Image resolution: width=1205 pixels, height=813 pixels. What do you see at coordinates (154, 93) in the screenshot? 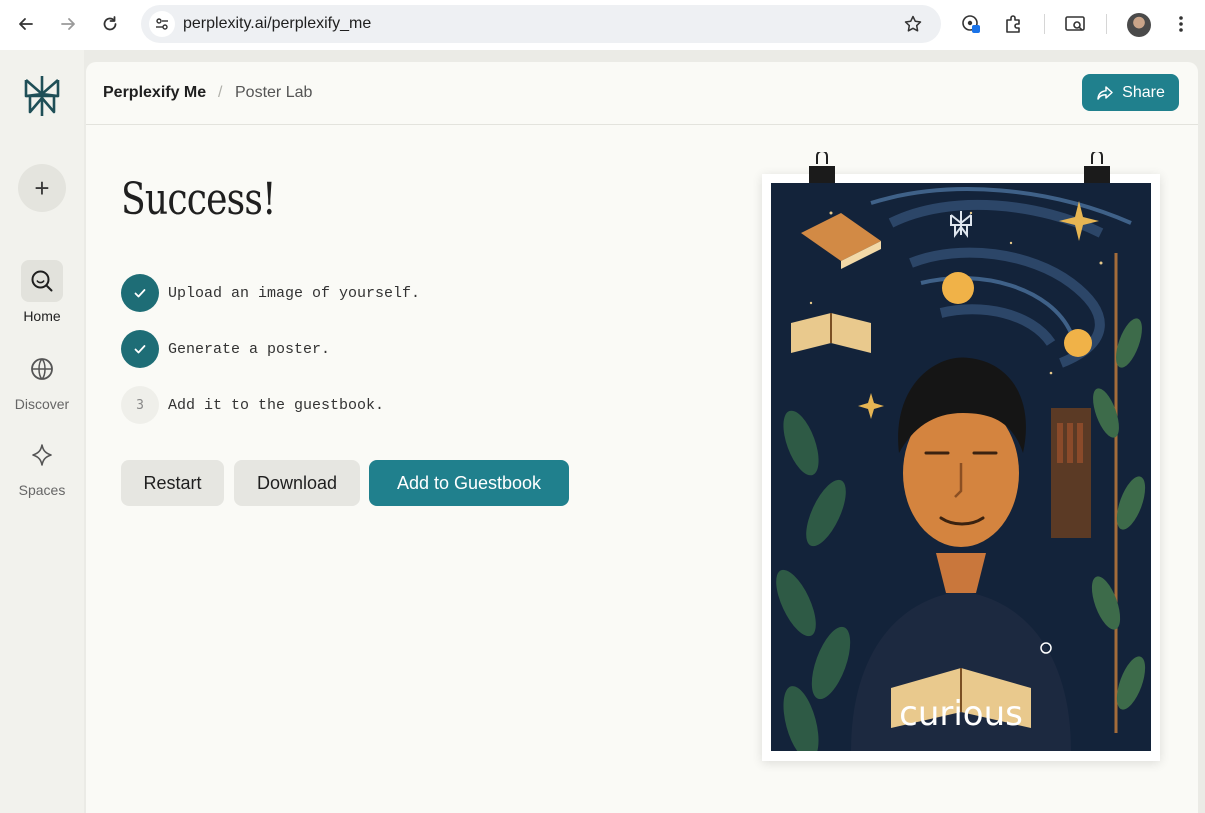
I see `breadcrumb-app: Perplexify Me` at bounding box center [154, 93].